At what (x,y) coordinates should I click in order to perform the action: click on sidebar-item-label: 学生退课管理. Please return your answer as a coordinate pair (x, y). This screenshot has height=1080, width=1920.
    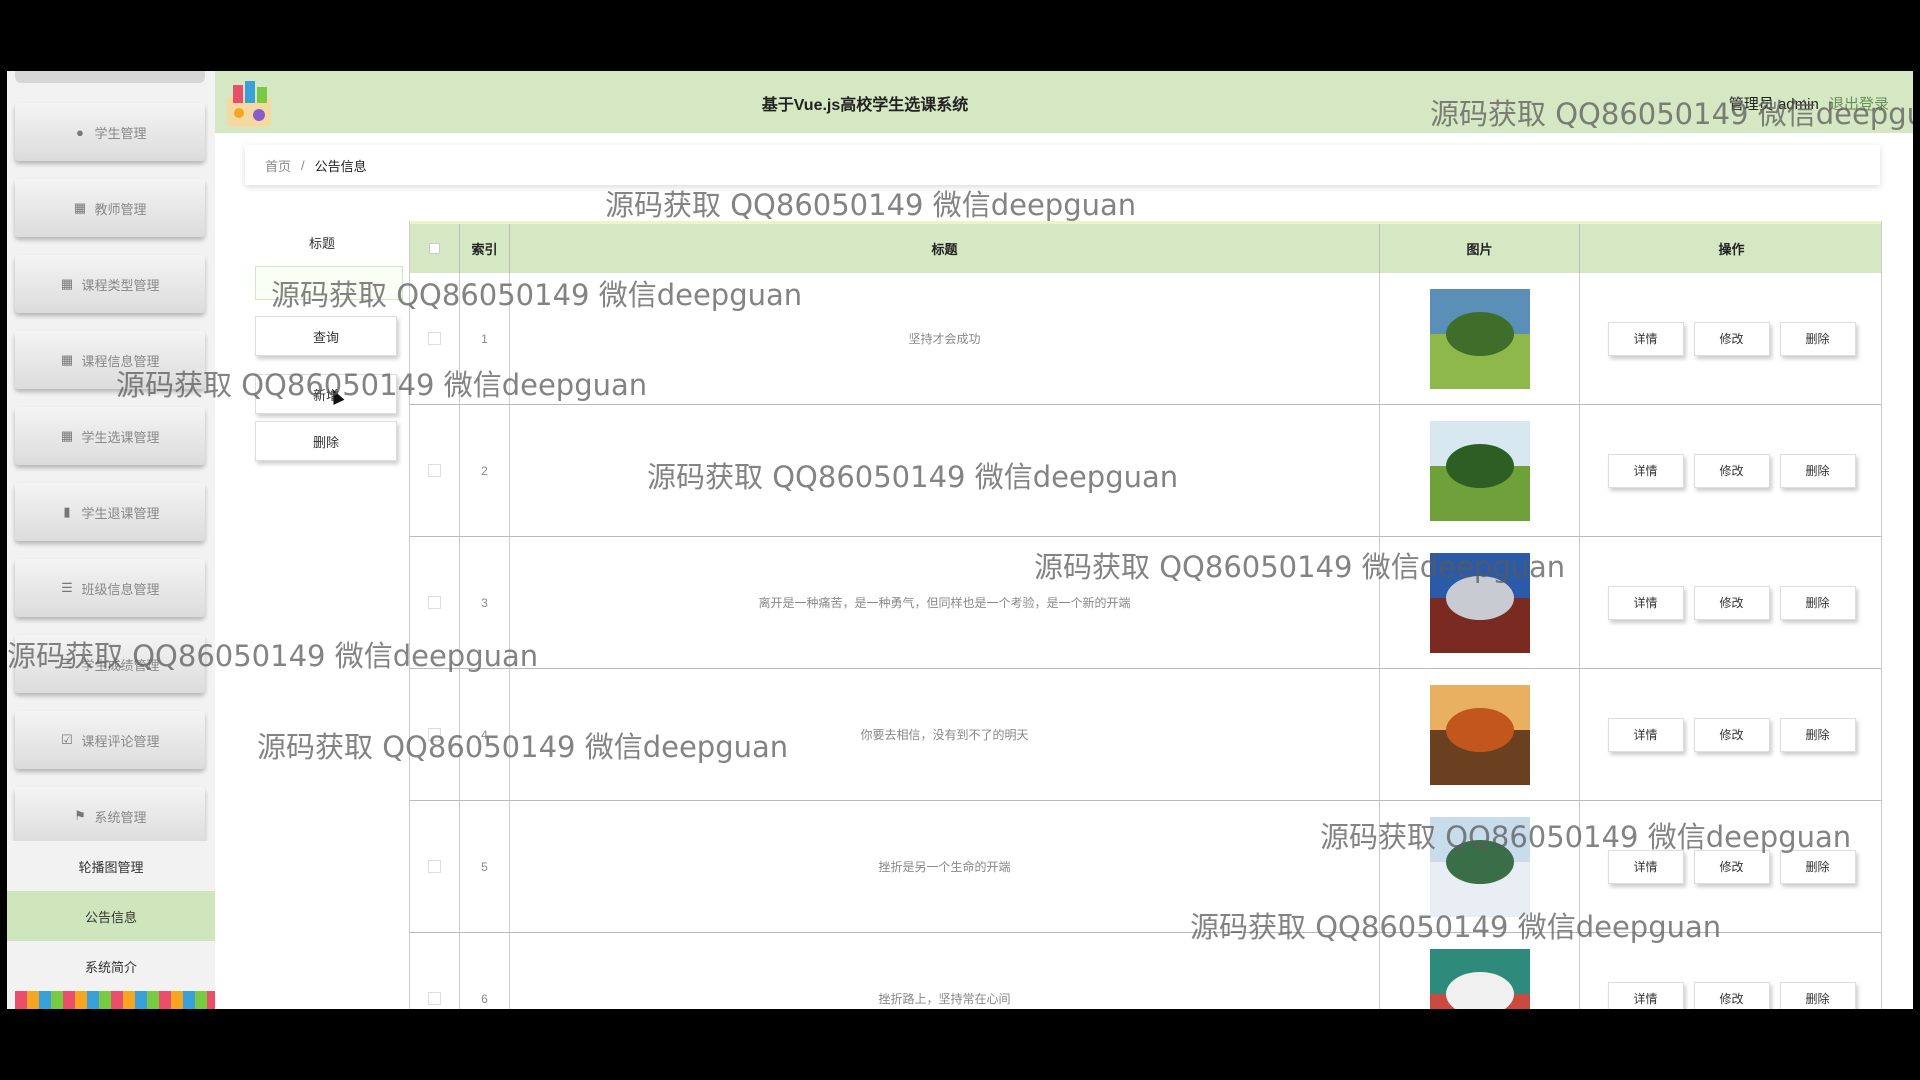
    Looking at the image, I should click on (120, 513).